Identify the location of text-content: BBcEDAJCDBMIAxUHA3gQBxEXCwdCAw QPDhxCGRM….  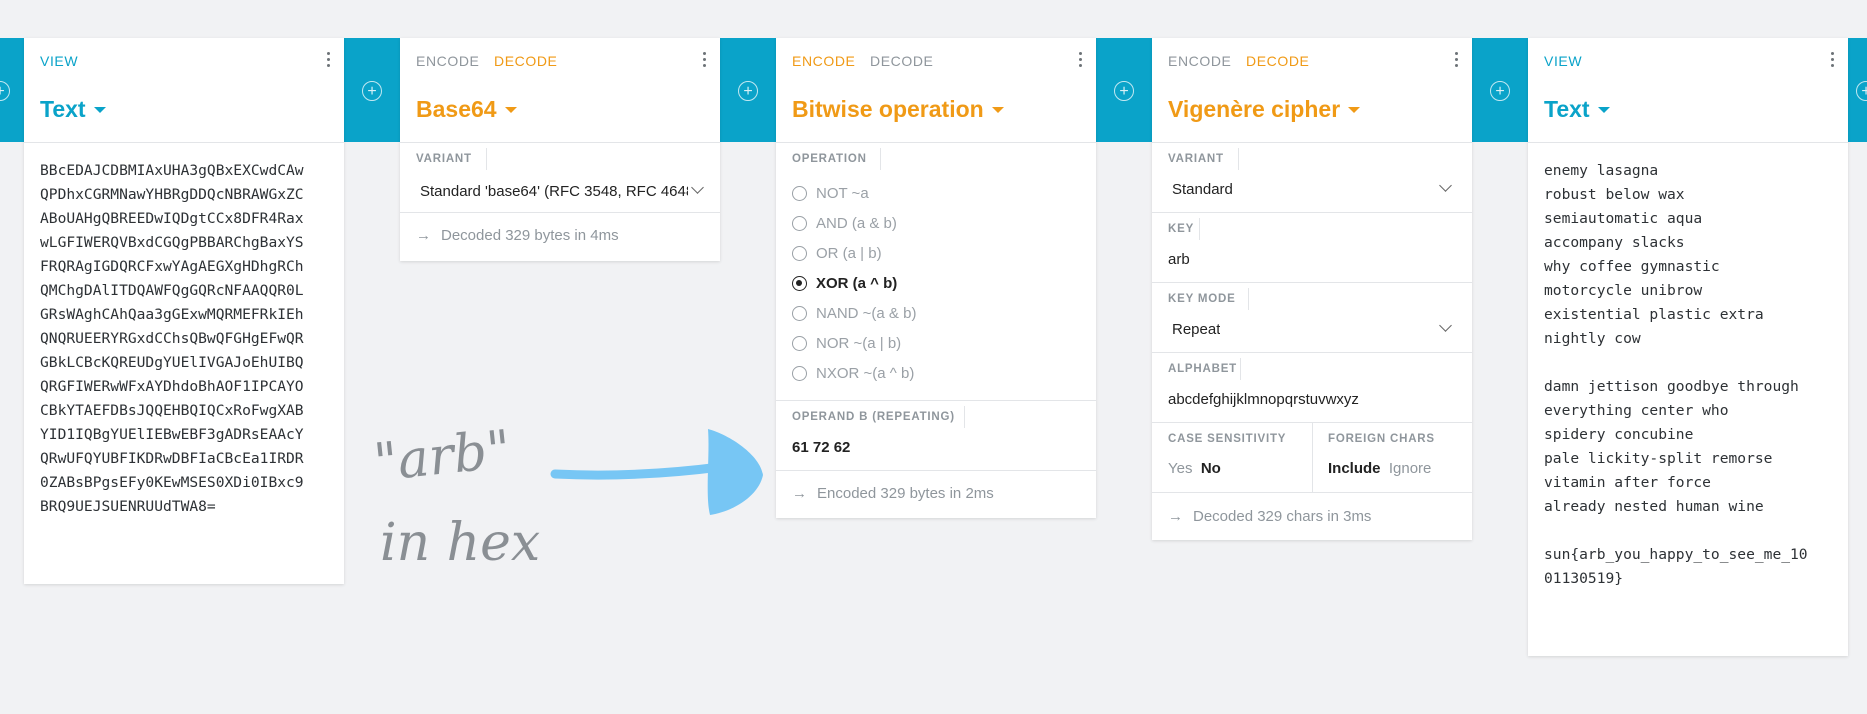
(184, 339).